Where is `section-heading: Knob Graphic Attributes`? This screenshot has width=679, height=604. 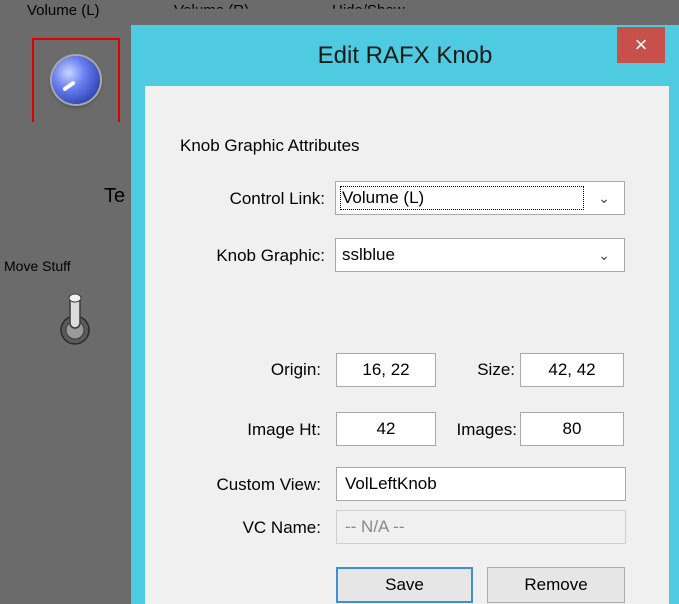 section-heading: Knob Graphic Attributes is located at coordinates (270, 145).